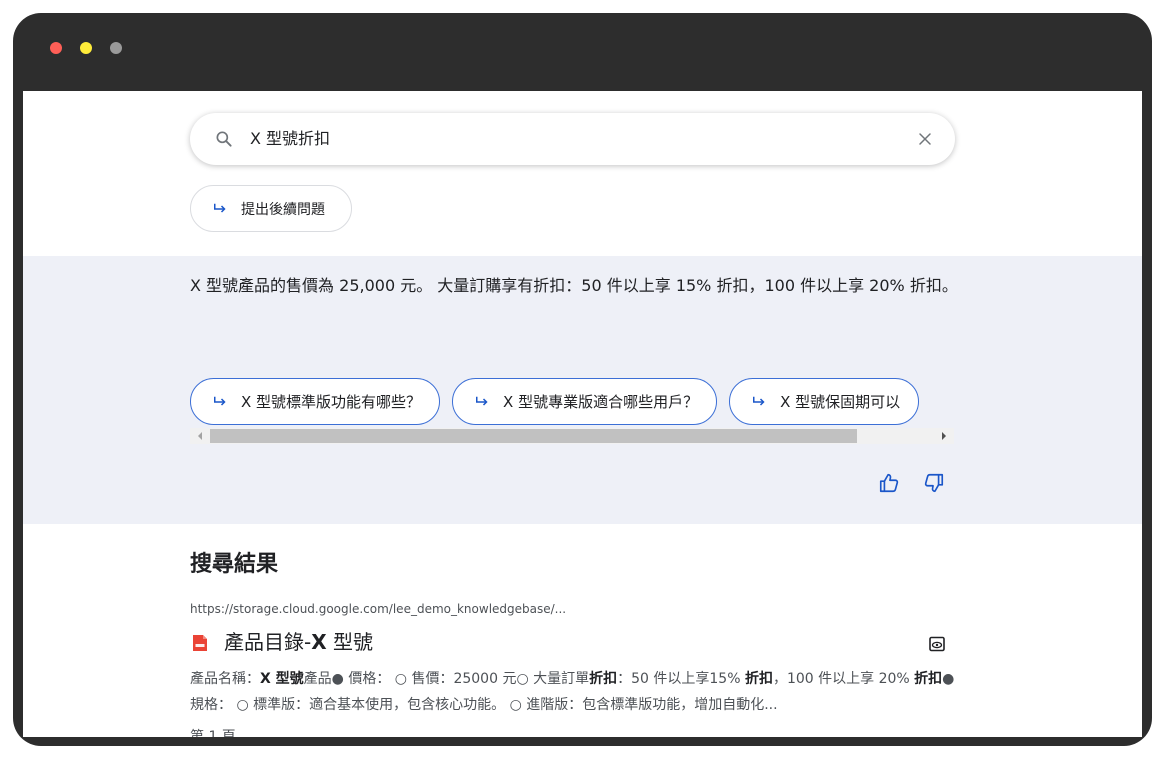  Describe the element at coordinates (86, 48) in the screenshot. I see `minimize-window-button` at that location.